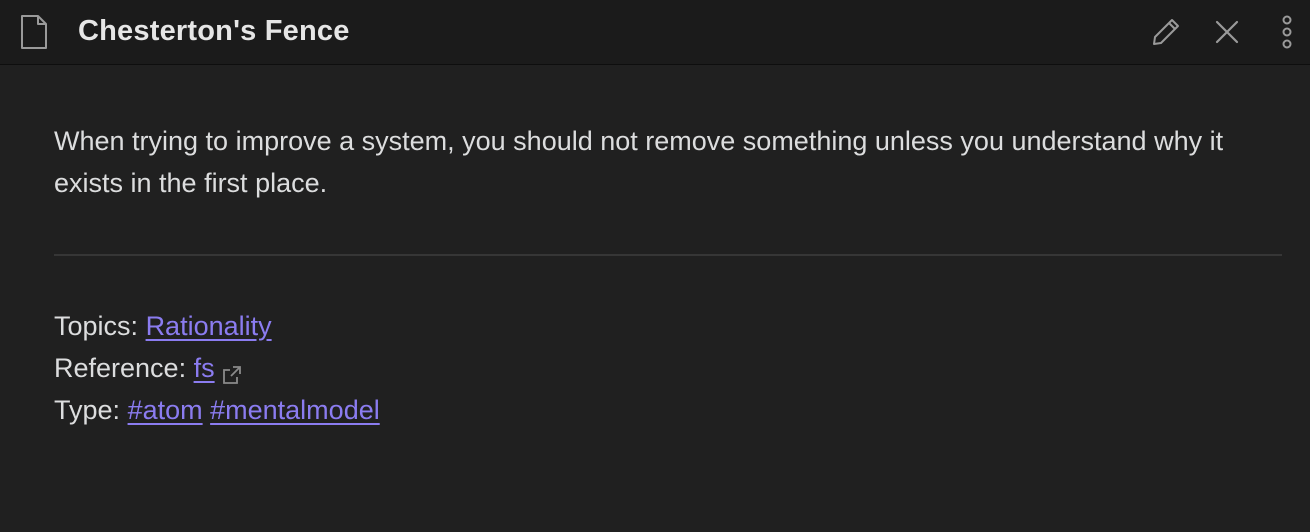 The width and height of the screenshot is (1310, 532). What do you see at coordinates (1287, 32) in the screenshot?
I see `more-vertical-icon` at bounding box center [1287, 32].